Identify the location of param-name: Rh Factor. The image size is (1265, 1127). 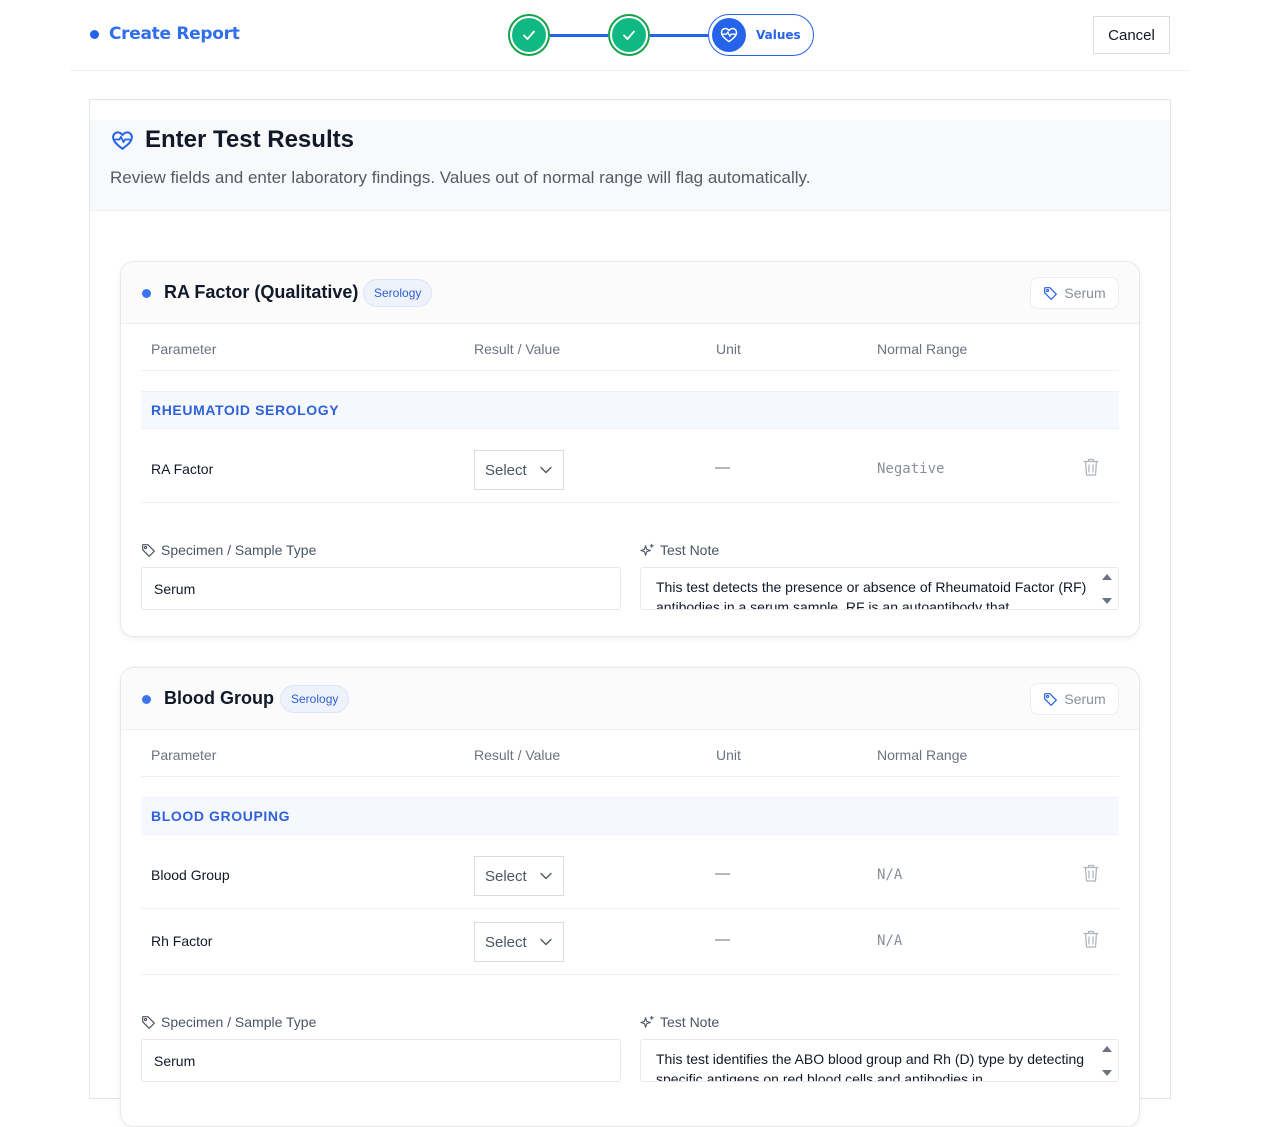
(182, 941).